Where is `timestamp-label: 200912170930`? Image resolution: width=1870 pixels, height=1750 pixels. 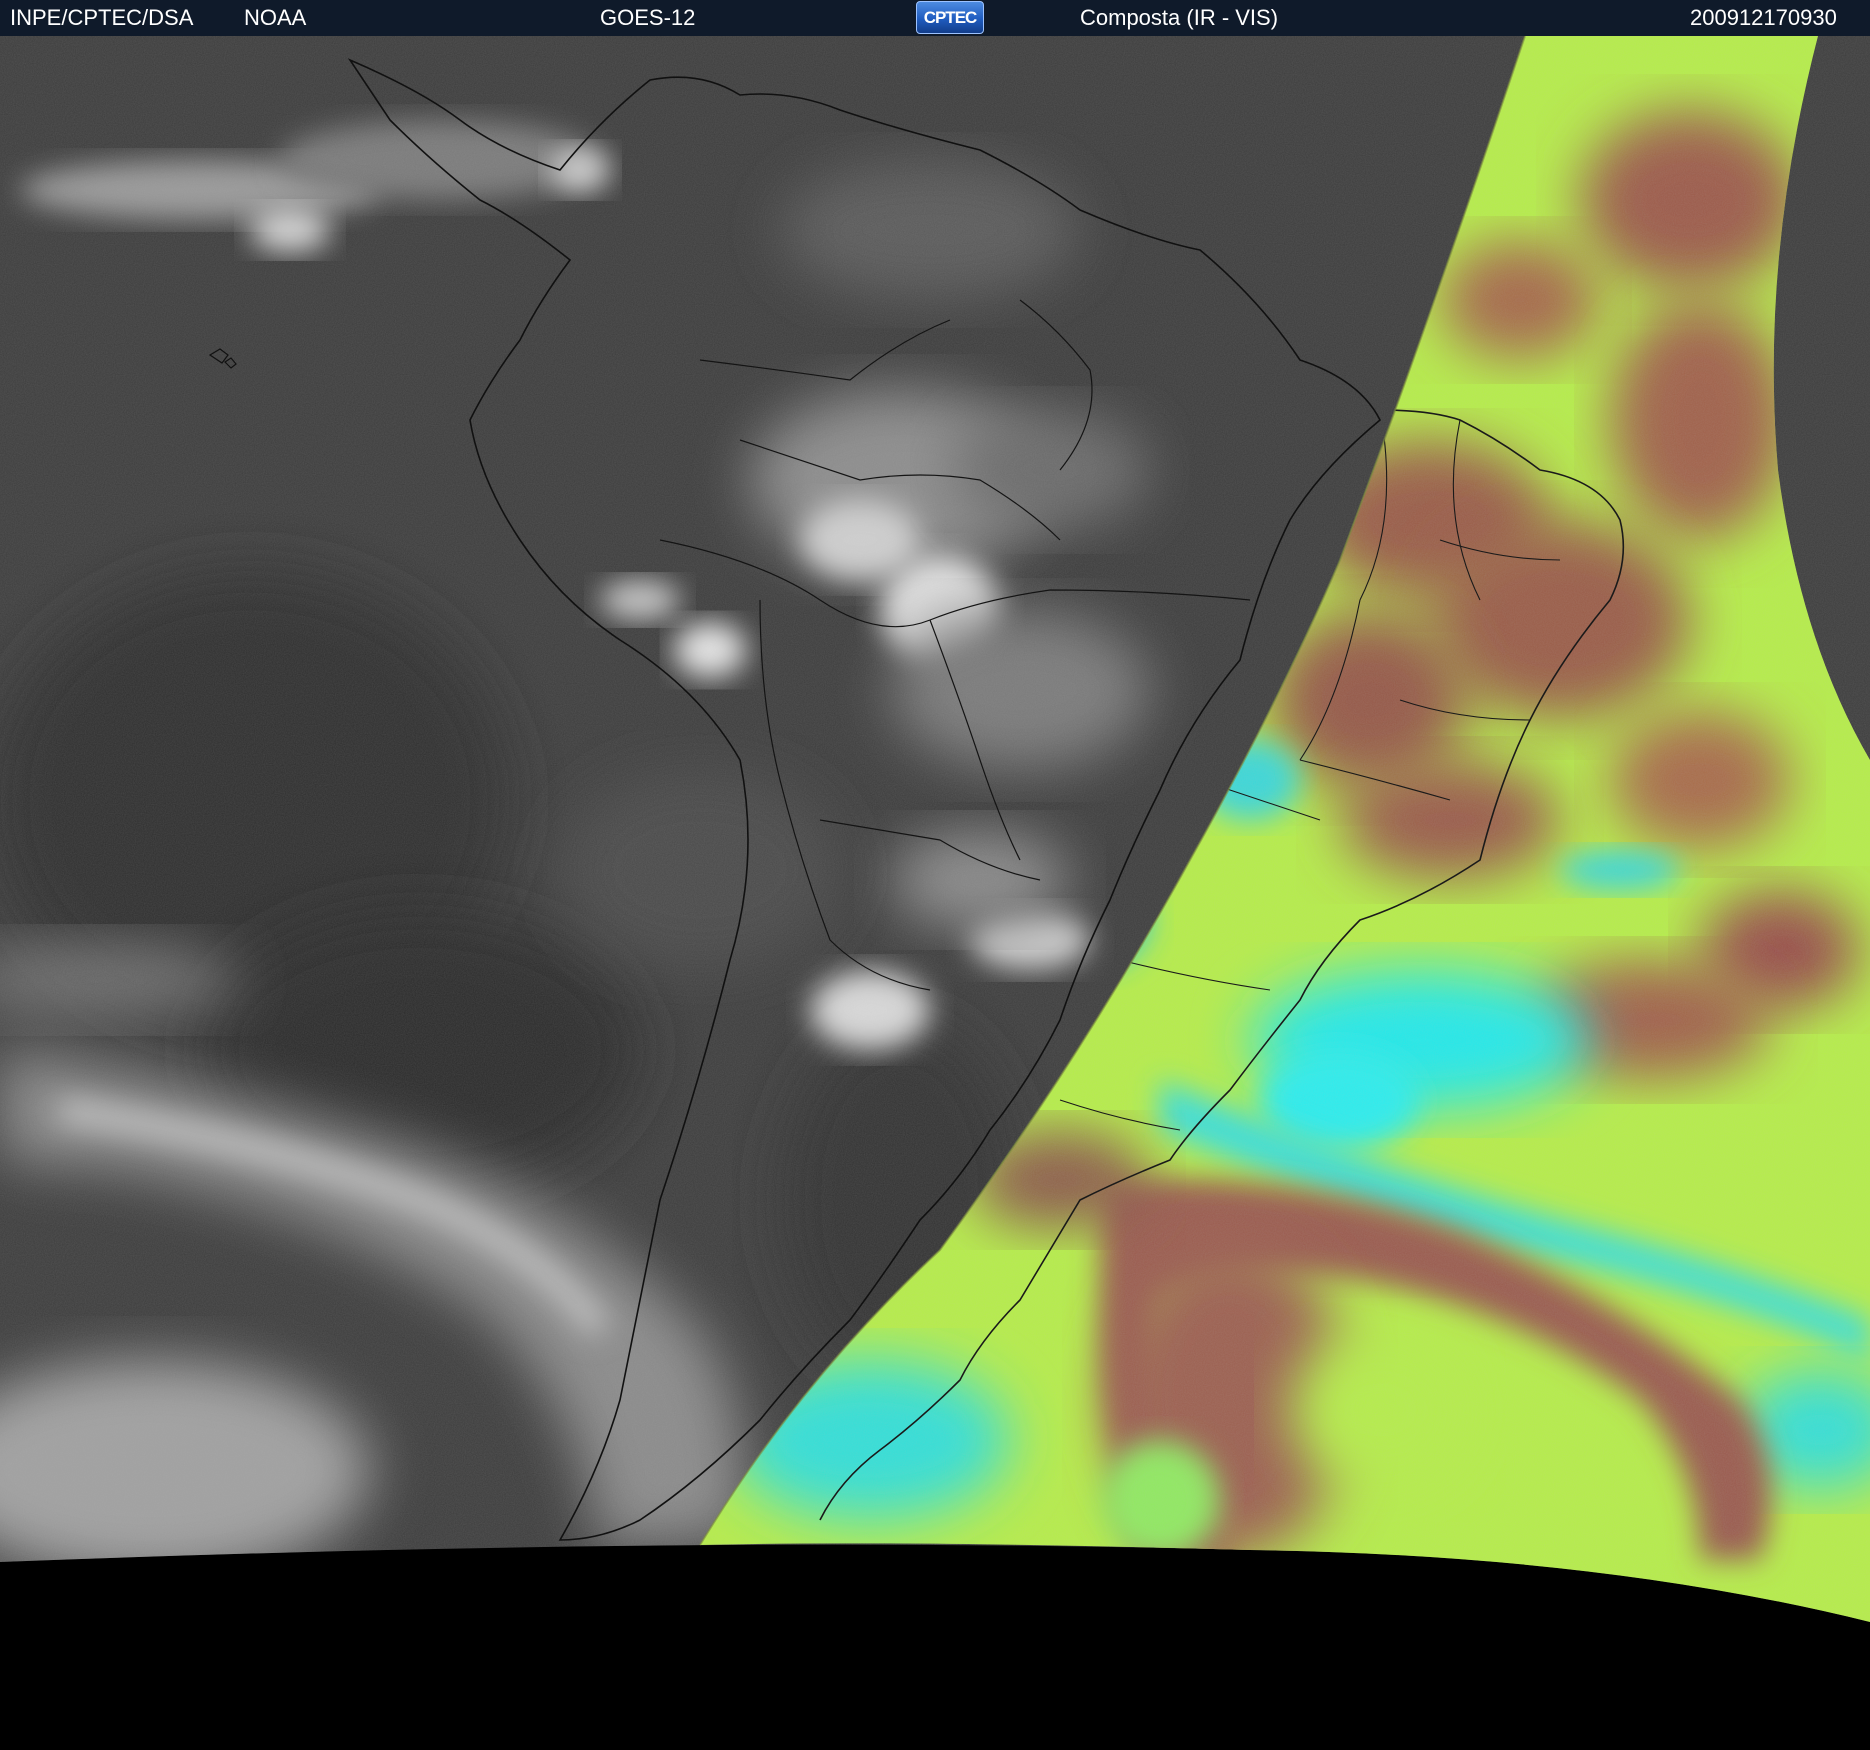 timestamp-label: 200912170930 is located at coordinates (1763, 17).